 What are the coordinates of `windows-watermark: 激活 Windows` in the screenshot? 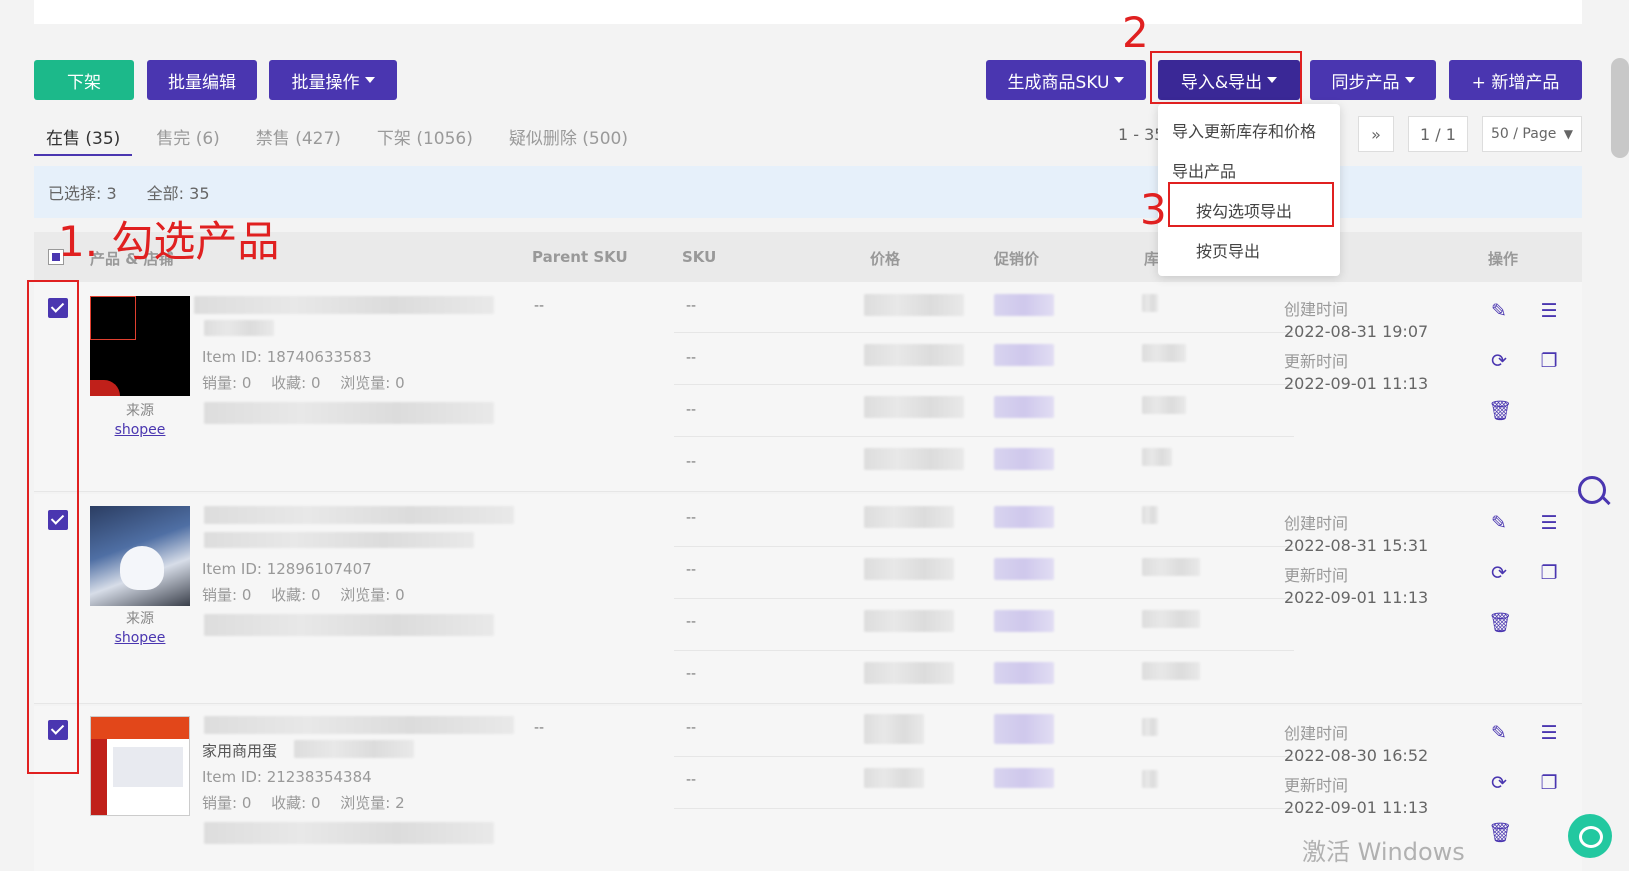 It's located at (1383, 852).